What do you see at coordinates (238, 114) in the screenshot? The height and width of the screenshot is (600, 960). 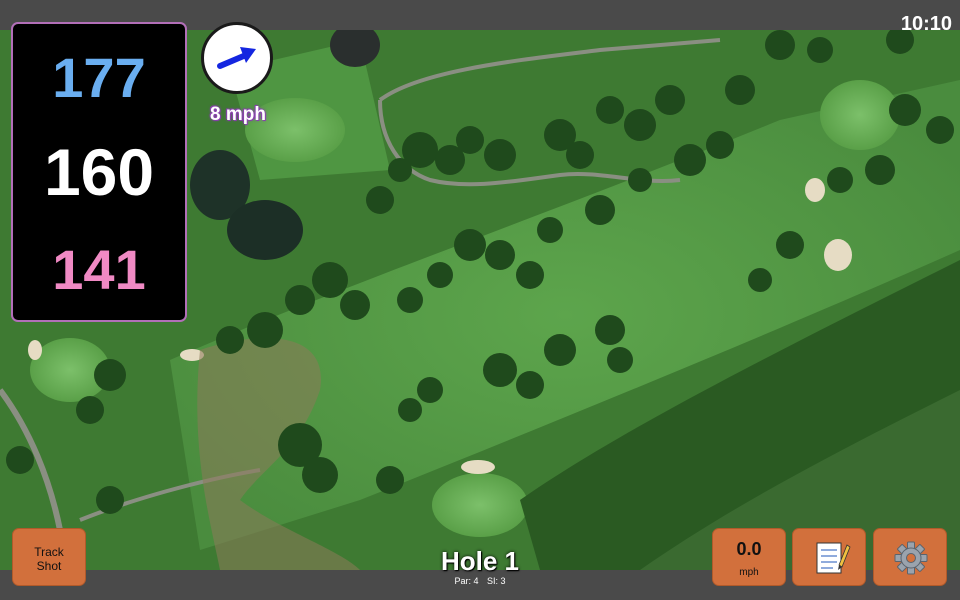 I see `wind-speed: 8 mph` at bounding box center [238, 114].